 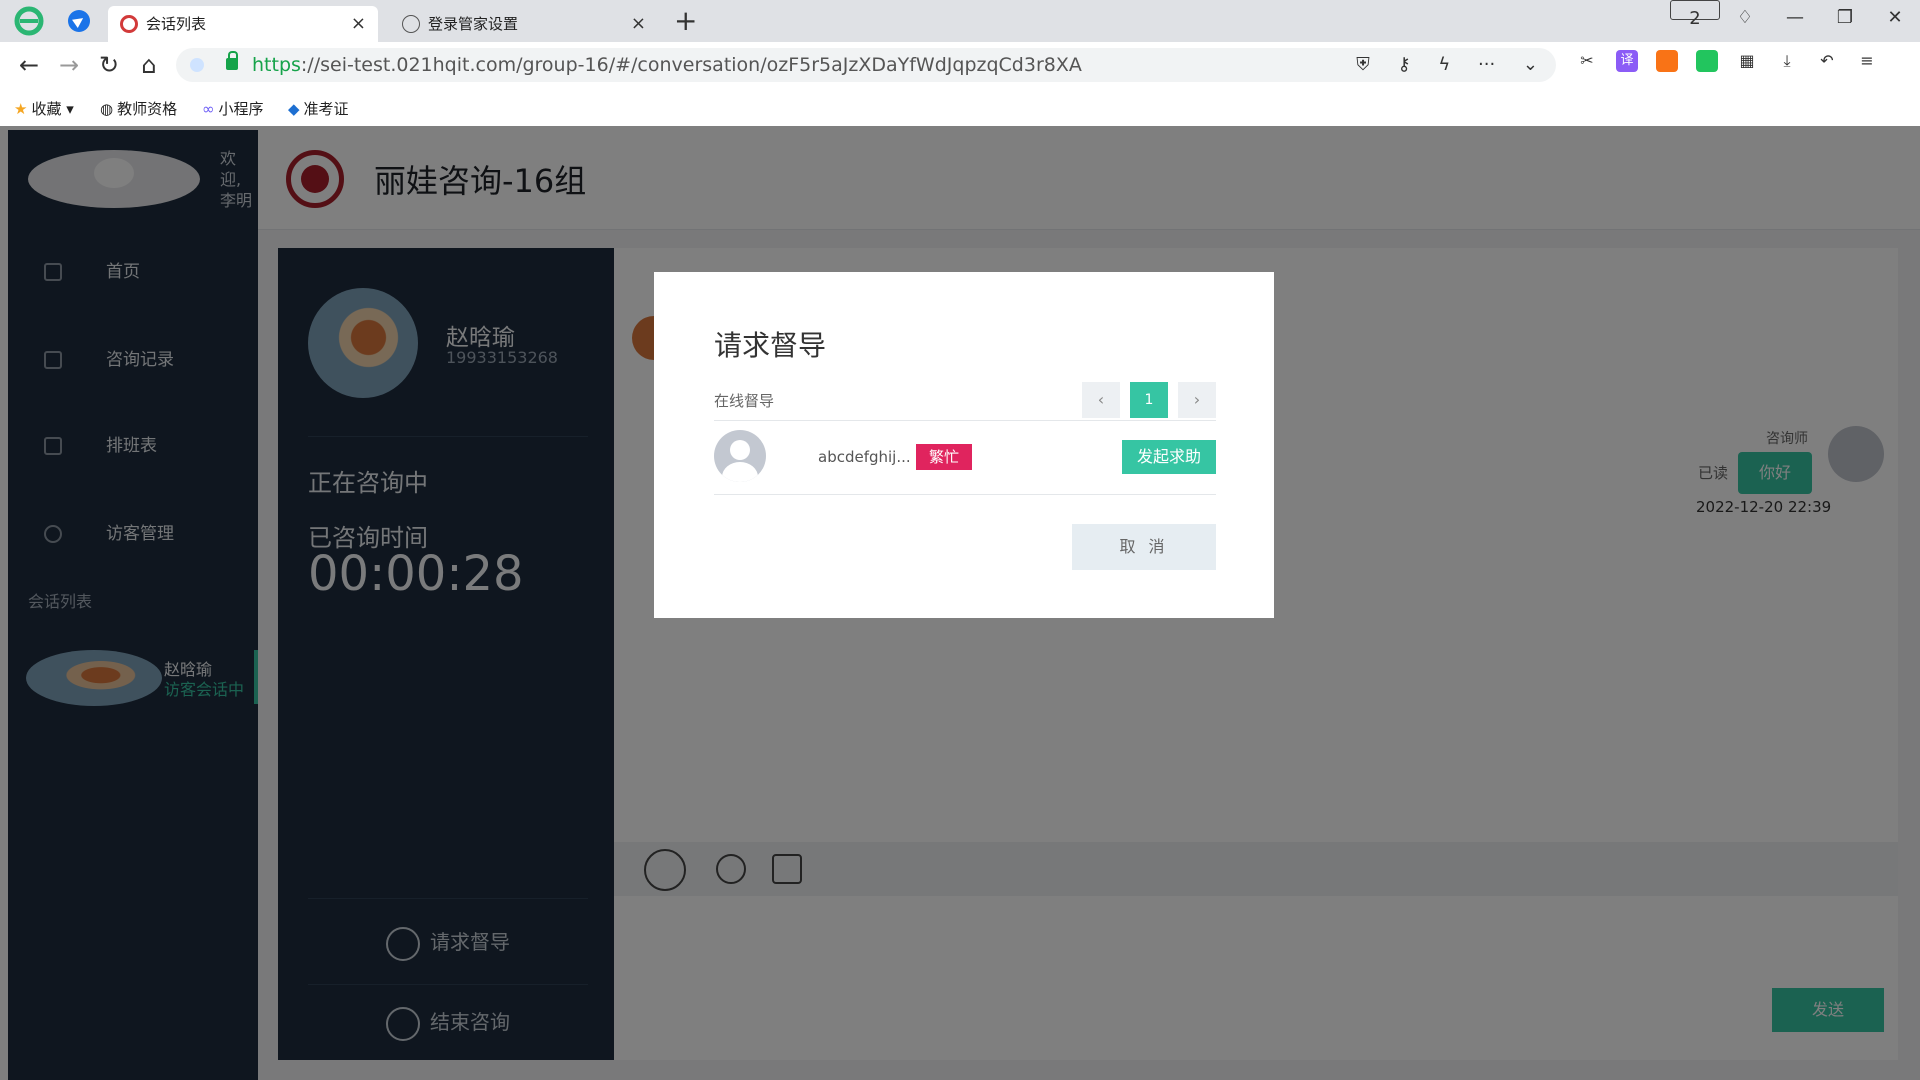 What do you see at coordinates (1444, 64) in the screenshot?
I see `lightning-icon: ϟ` at bounding box center [1444, 64].